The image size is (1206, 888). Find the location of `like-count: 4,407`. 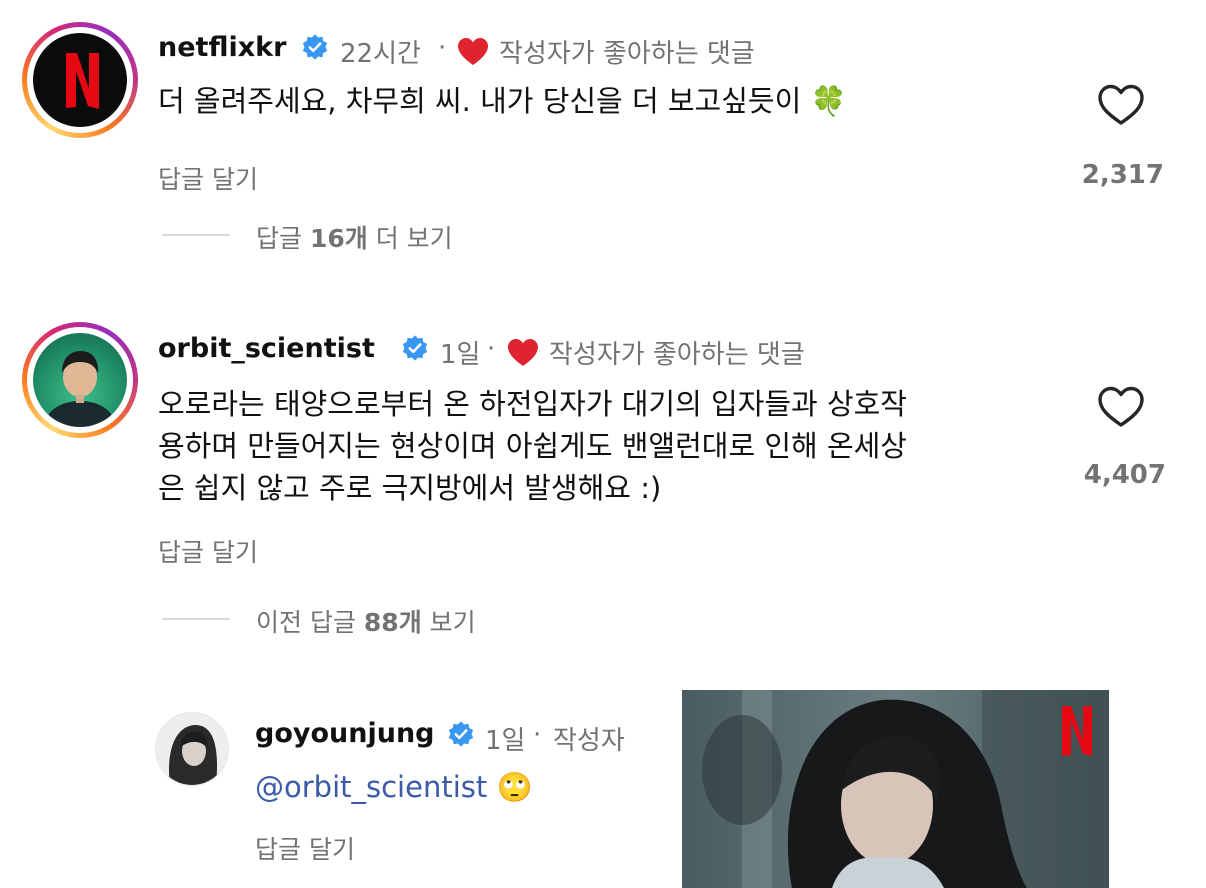

like-count: 4,407 is located at coordinates (1124, 475).